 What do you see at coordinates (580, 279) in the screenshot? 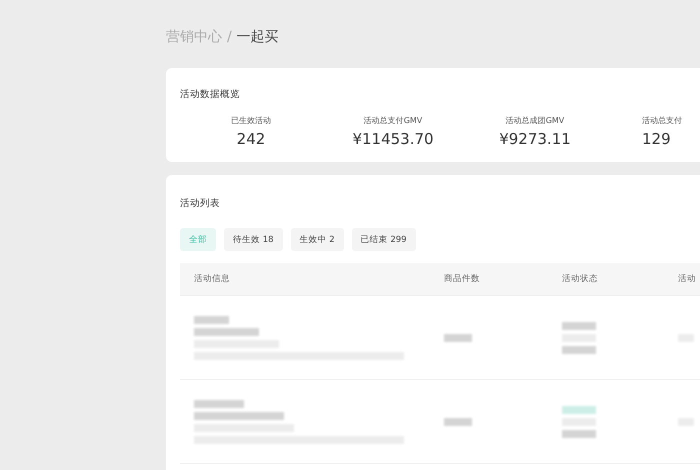
I see `column-header: 活动状态` at bounding box center [580, 279].